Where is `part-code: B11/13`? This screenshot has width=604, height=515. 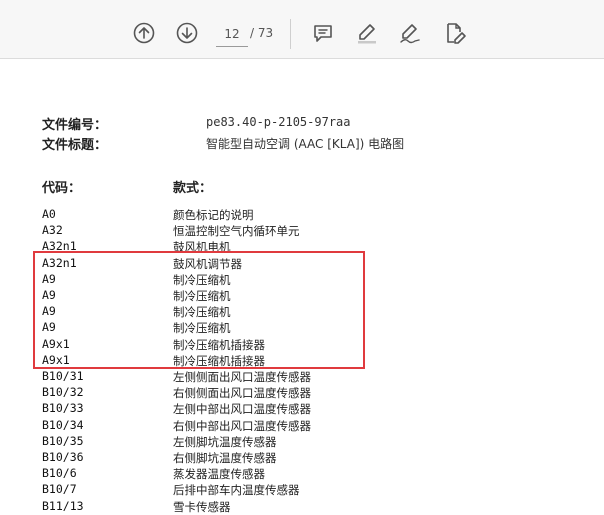
part-code: B11/13 is located at coordinates (63, 505).